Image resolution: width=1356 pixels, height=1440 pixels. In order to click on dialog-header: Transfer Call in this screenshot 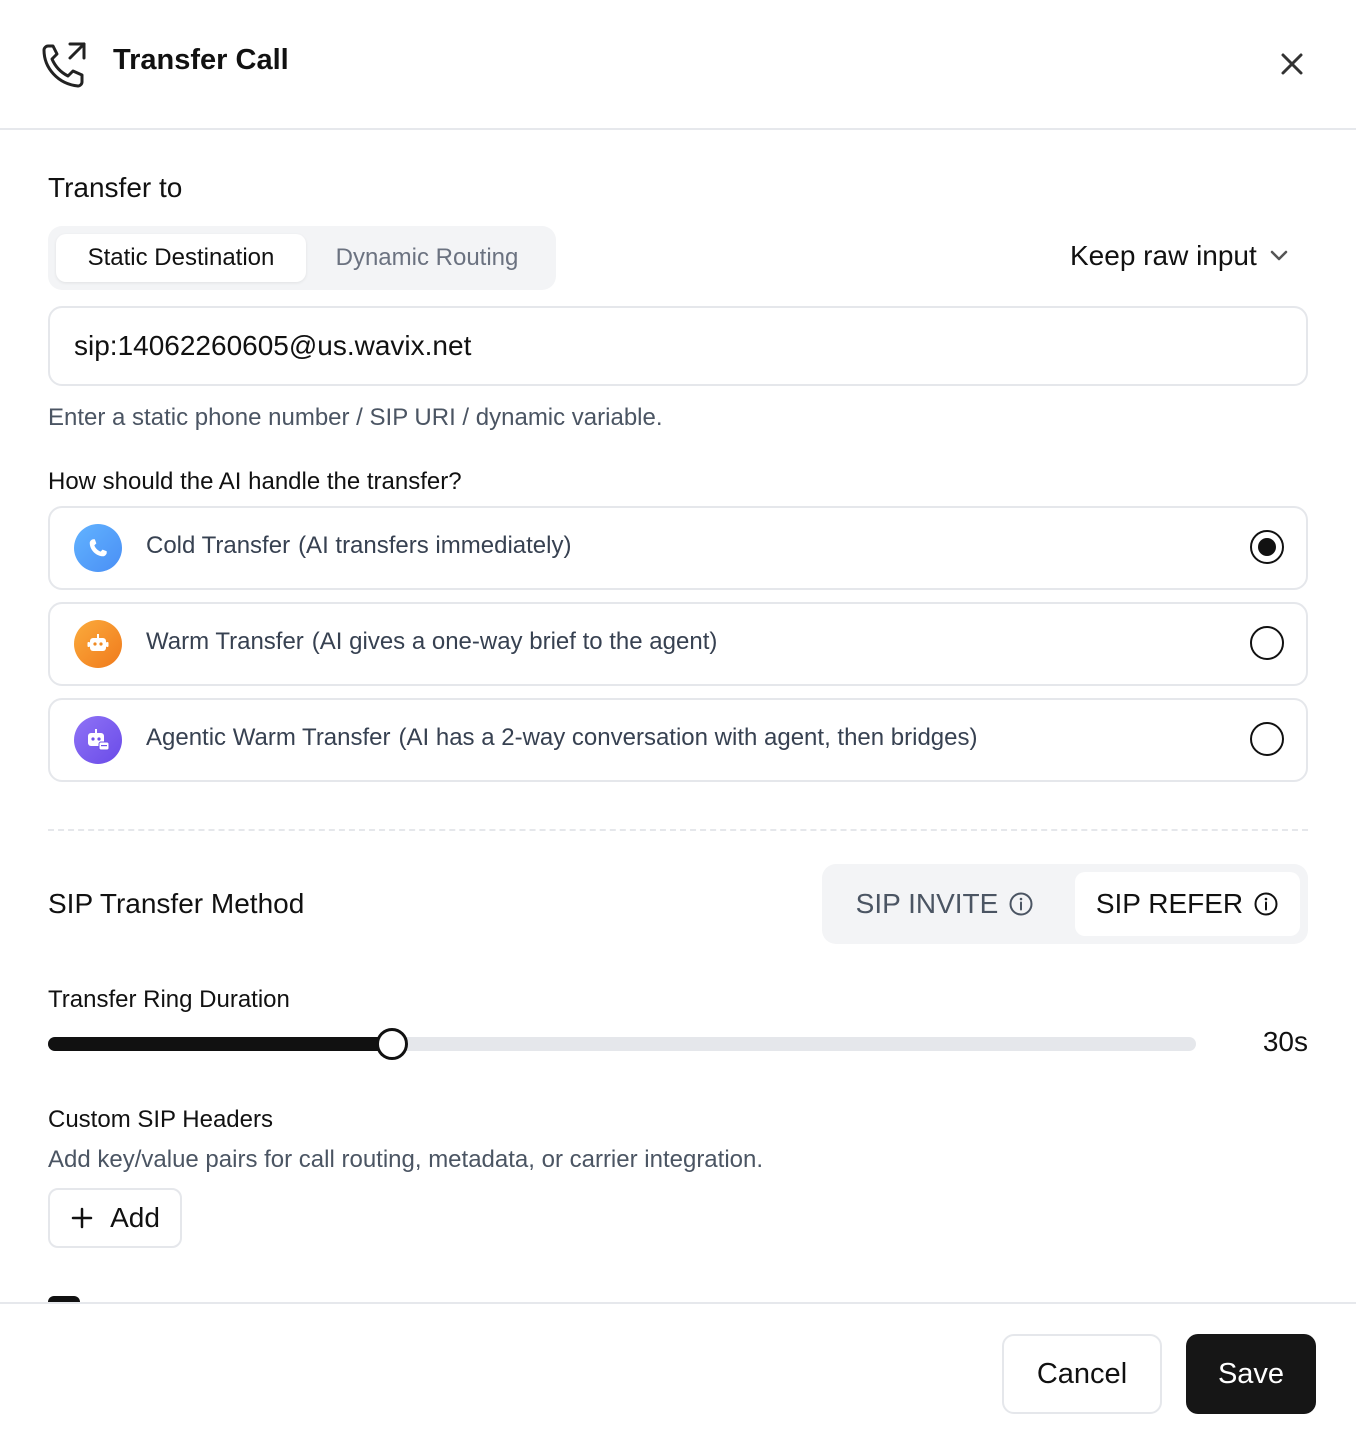, I will do `click(678, 65)`.